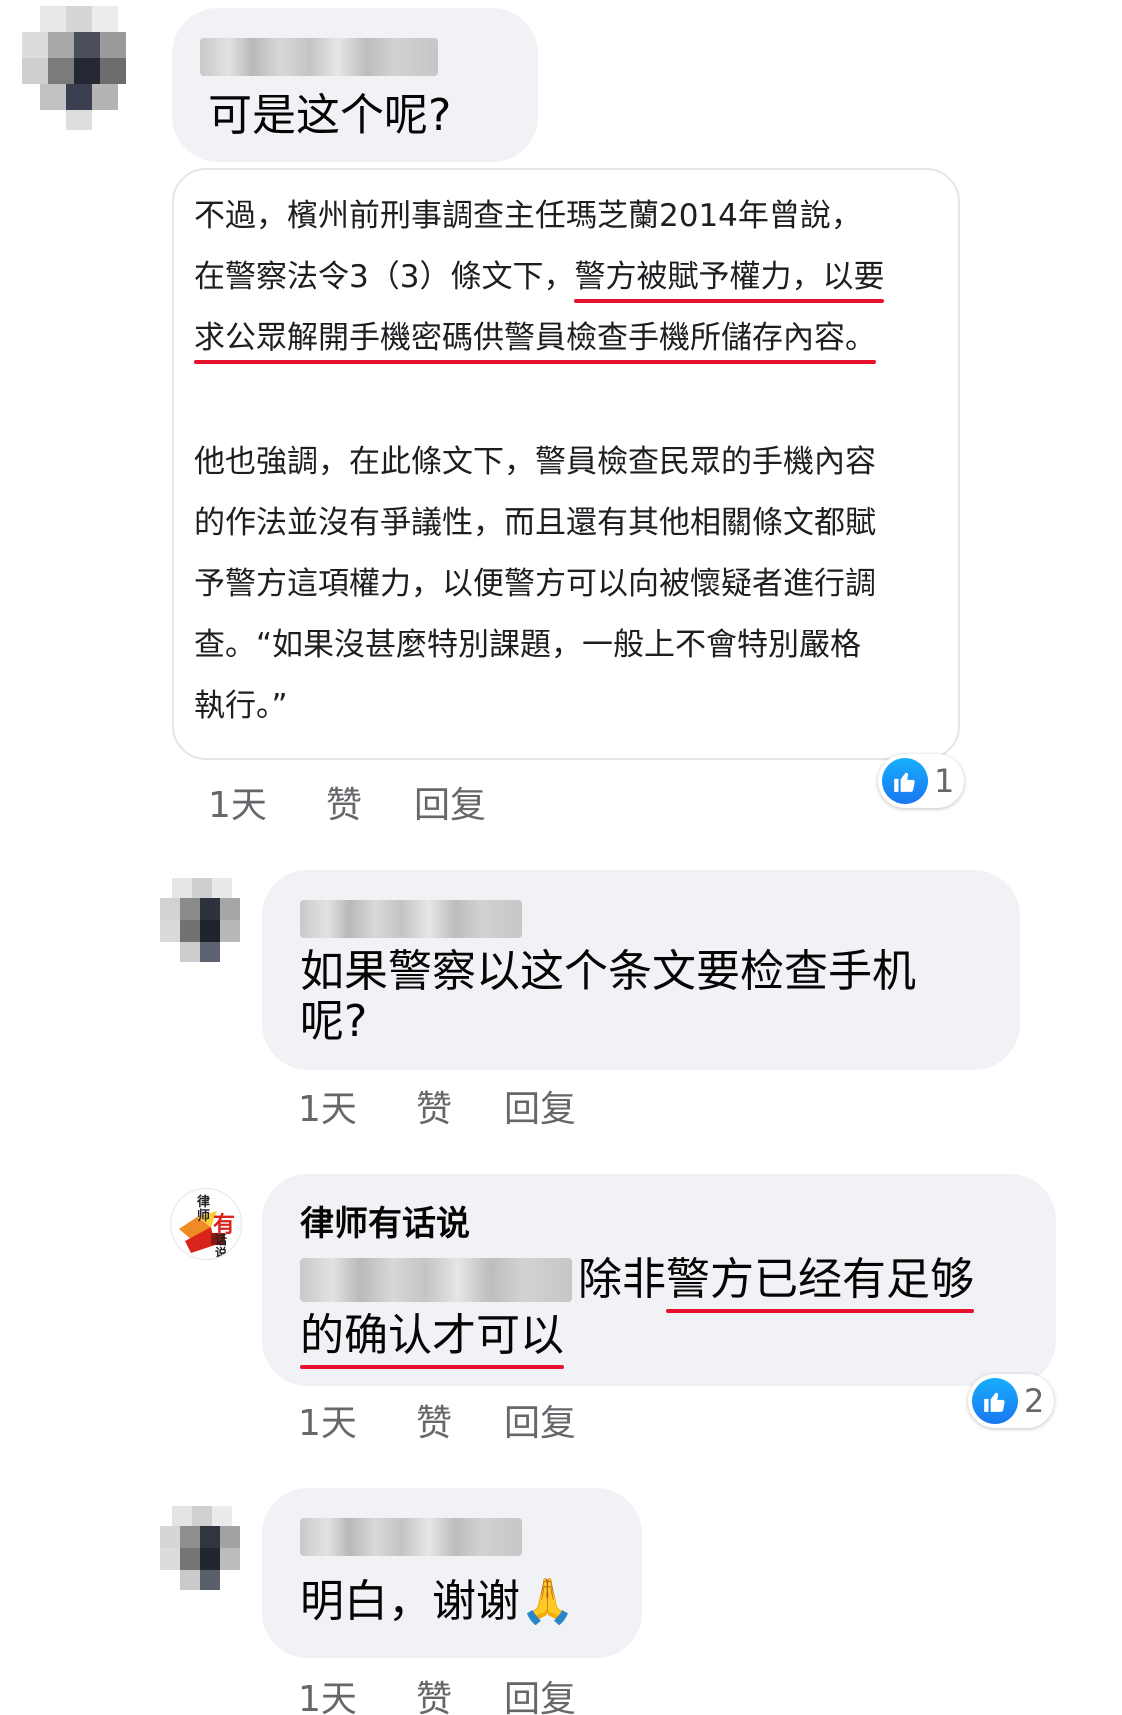 The height and width of the screenshot is (1715, 1122). Describe the element at coordinates (1034, 1401) in the screenshot. I see `reaction-count: 2` at that location.